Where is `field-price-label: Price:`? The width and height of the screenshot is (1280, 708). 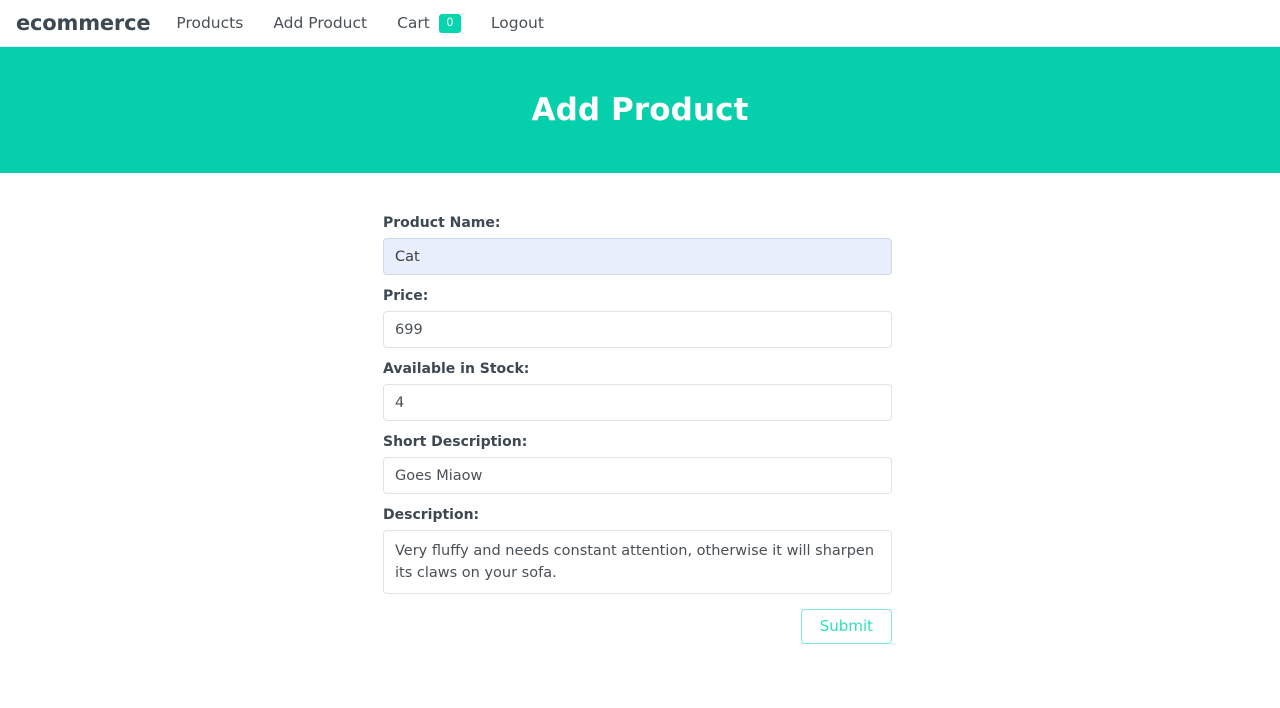 field-price-label: Price: is located at coordinates (406, 296).